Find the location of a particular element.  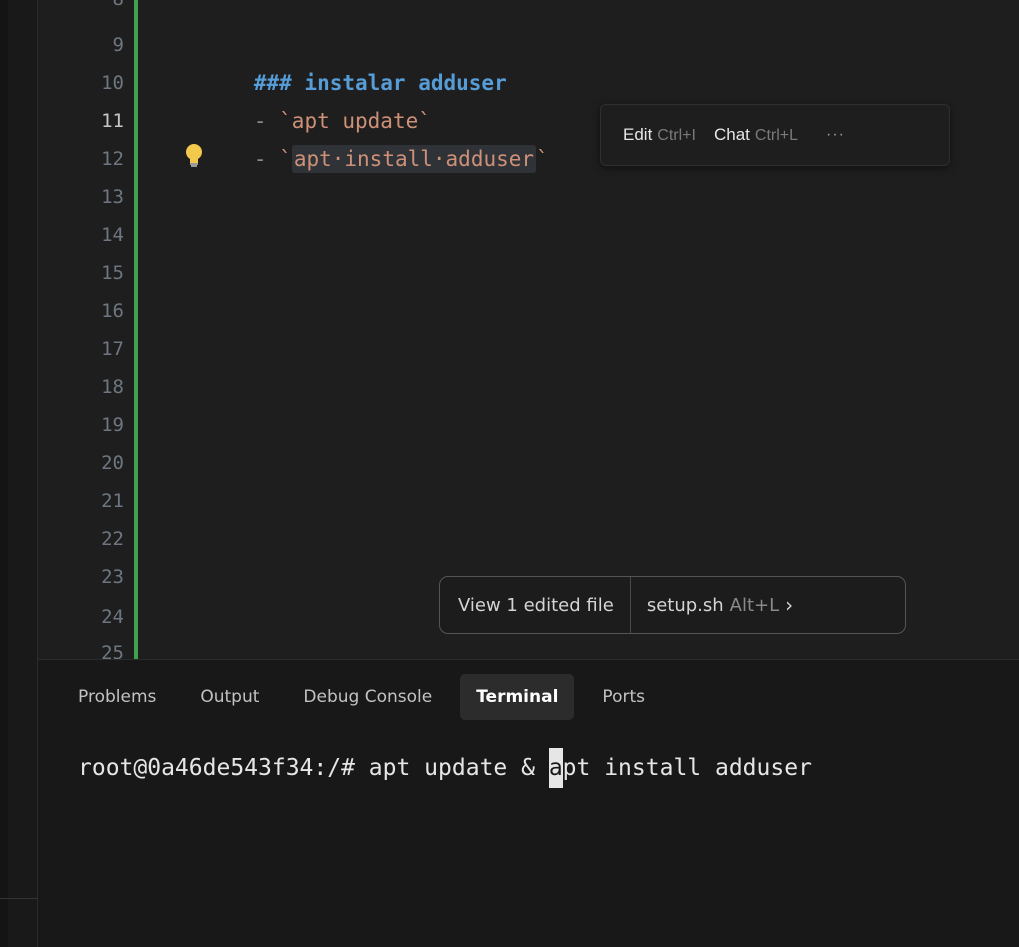

code-line: ### instalar adduser is located at coordinates (342, 60).